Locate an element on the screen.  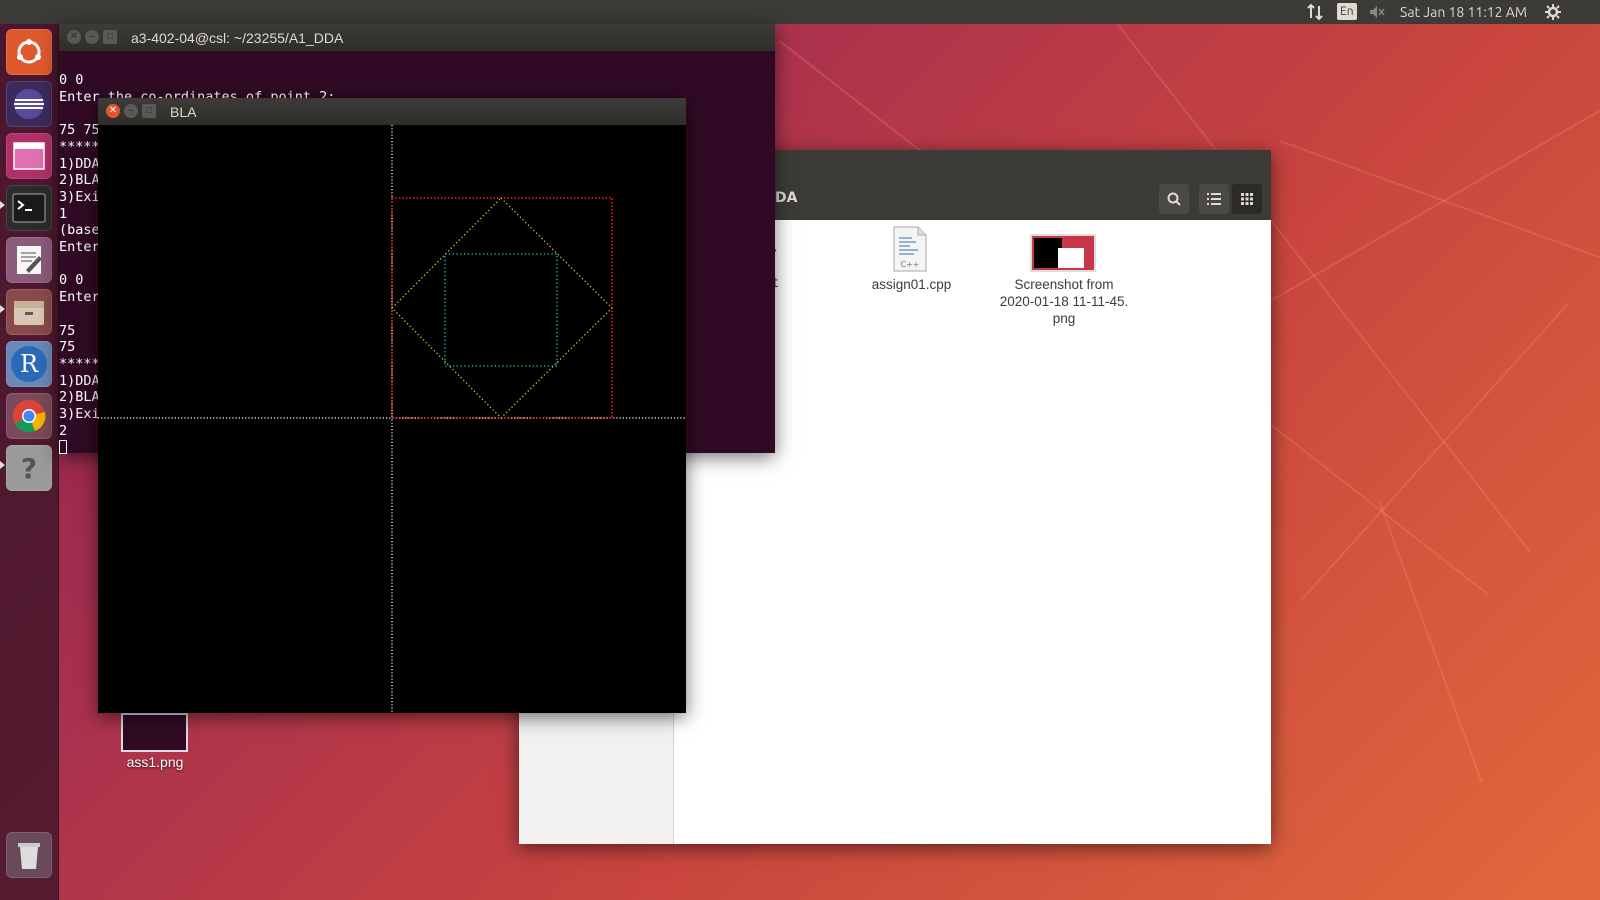
bla-maximize-button: □ is located at coordinates (149, 111).